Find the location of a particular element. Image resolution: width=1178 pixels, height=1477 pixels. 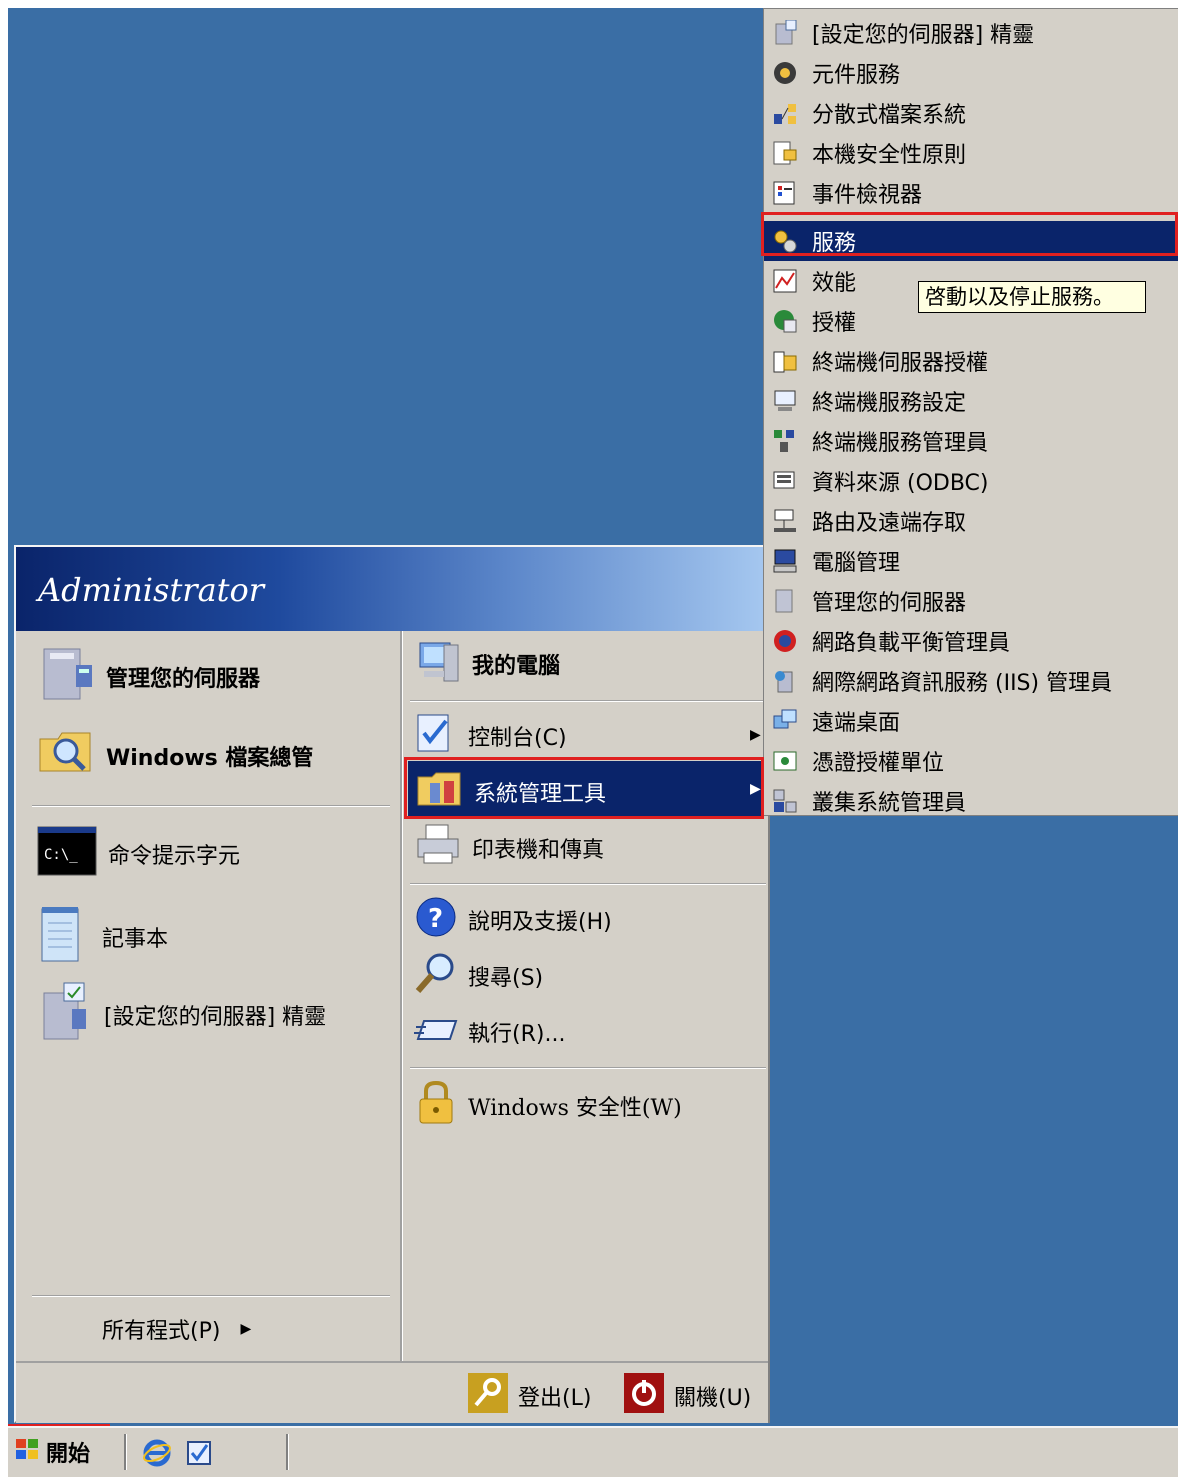

pinned-label: Windows 檔案總管 is located at coordinates (210, 758).